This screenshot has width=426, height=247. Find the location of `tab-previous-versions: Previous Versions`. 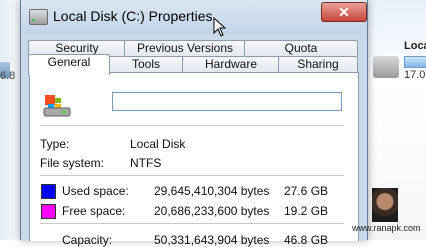

tab-previous-versions: Previous Versions is located at coordinates (185, 48).